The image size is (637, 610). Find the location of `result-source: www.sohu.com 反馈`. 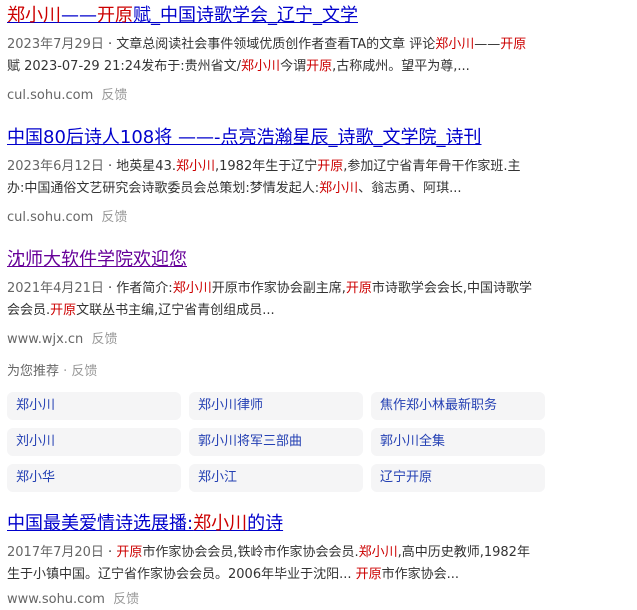

result-source: www.sohu.com 反馈 is located at coordinates (322, 600).